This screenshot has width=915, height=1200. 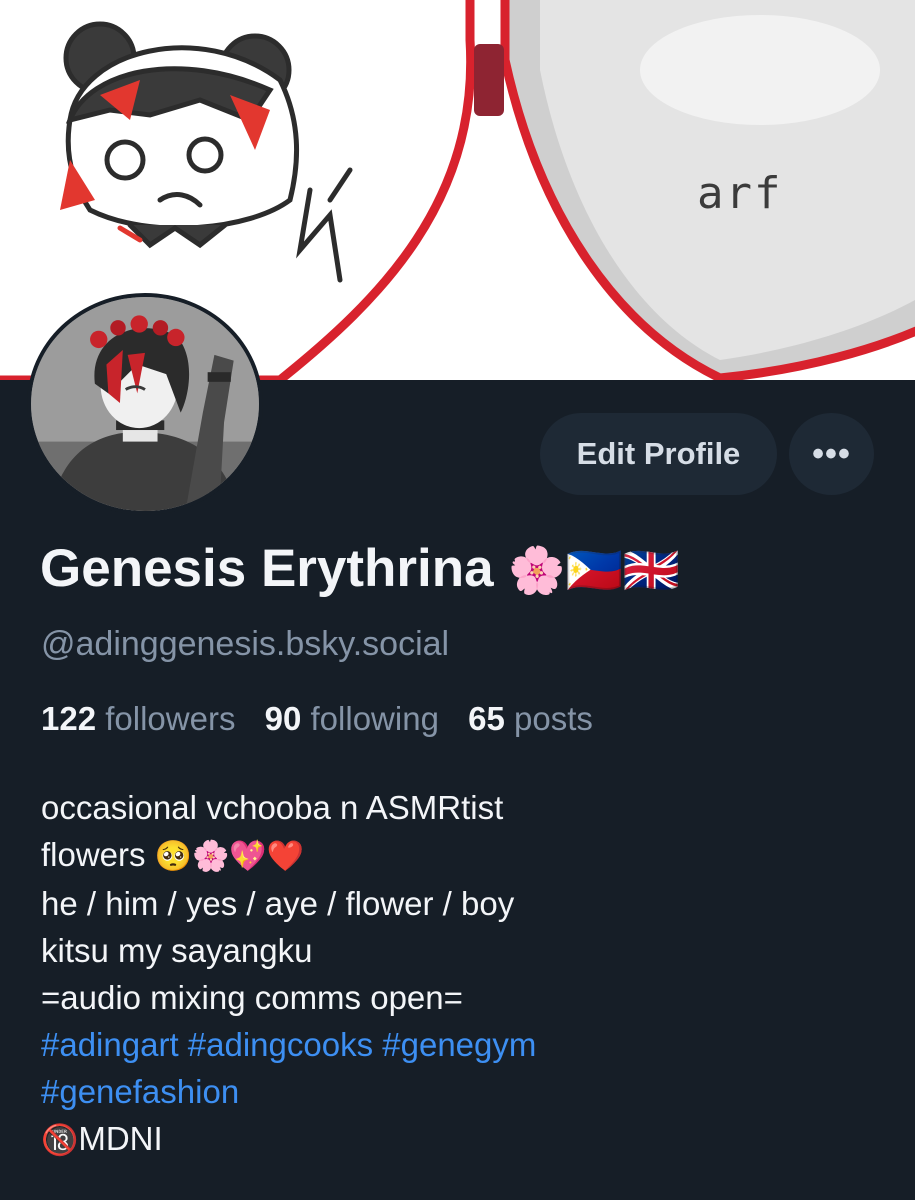 What do you see at coordinates (658, 454) in the screenshot?
I see `edit-profile-button: Edit Profile` at bounding box center [658, 454].